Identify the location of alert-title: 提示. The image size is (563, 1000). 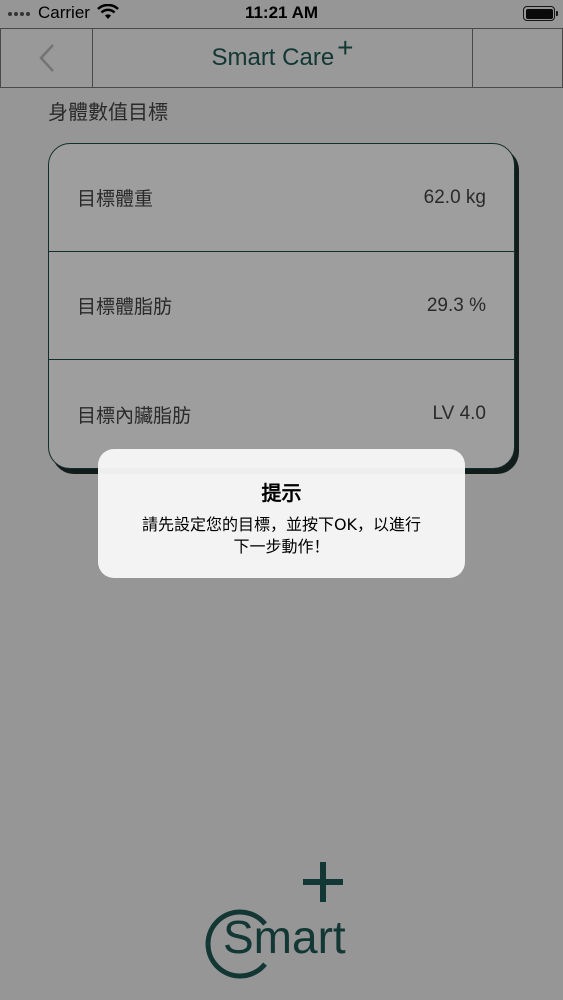
(281, 493).